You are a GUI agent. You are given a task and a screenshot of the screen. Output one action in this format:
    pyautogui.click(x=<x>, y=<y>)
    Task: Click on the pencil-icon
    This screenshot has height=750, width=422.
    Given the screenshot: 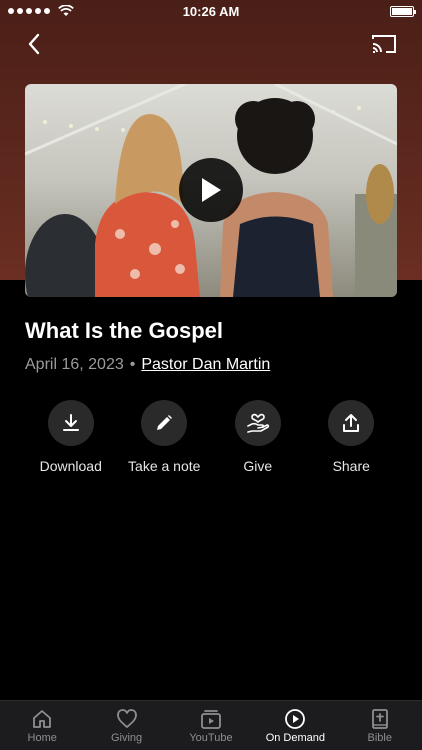 What is the action you would take?
    pyautogui.click(x=165, y=422)
    